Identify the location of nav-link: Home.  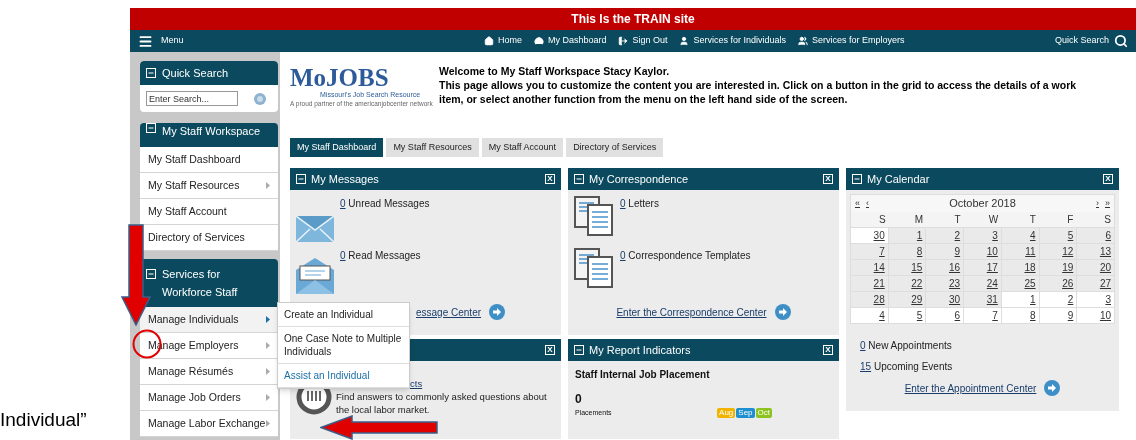
(502, 41).